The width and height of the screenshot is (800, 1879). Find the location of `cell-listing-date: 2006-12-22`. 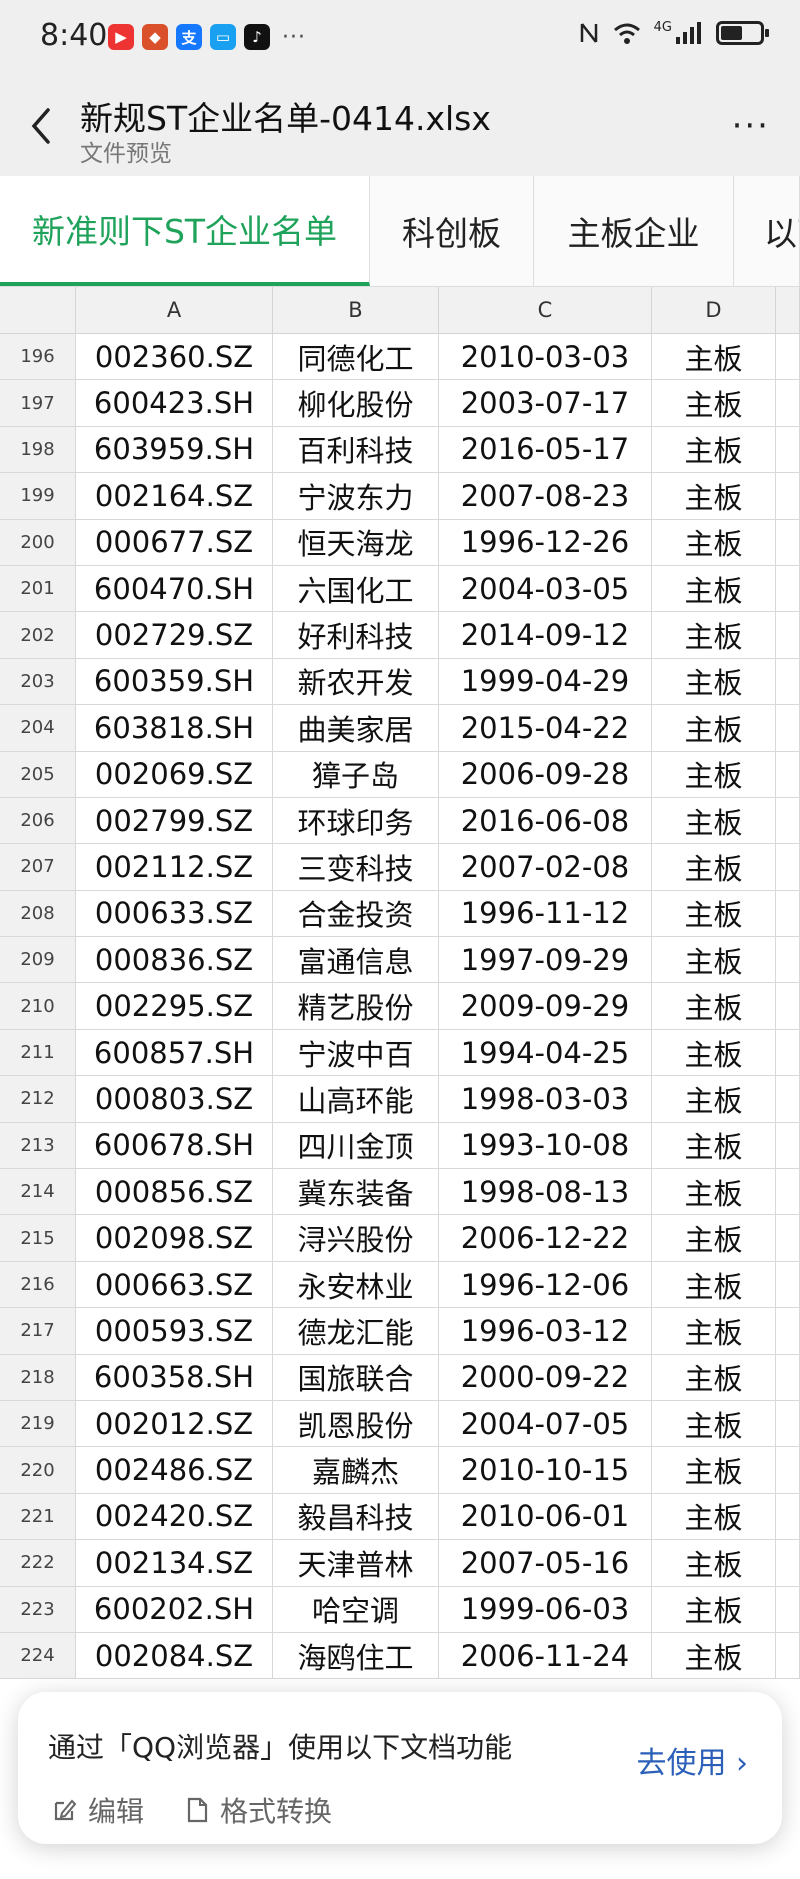

cell-listing-date: 2006-12-22 is located at coordinates (545, 1238).